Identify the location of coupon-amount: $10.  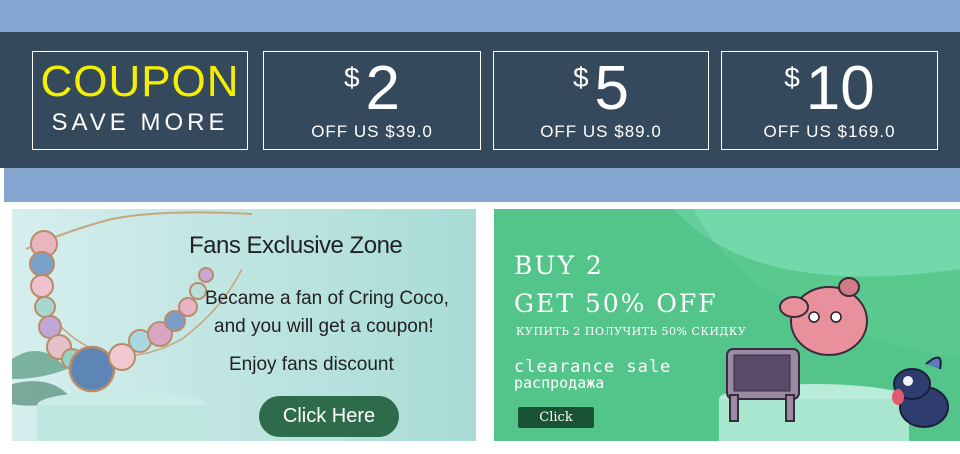
(829, 89).